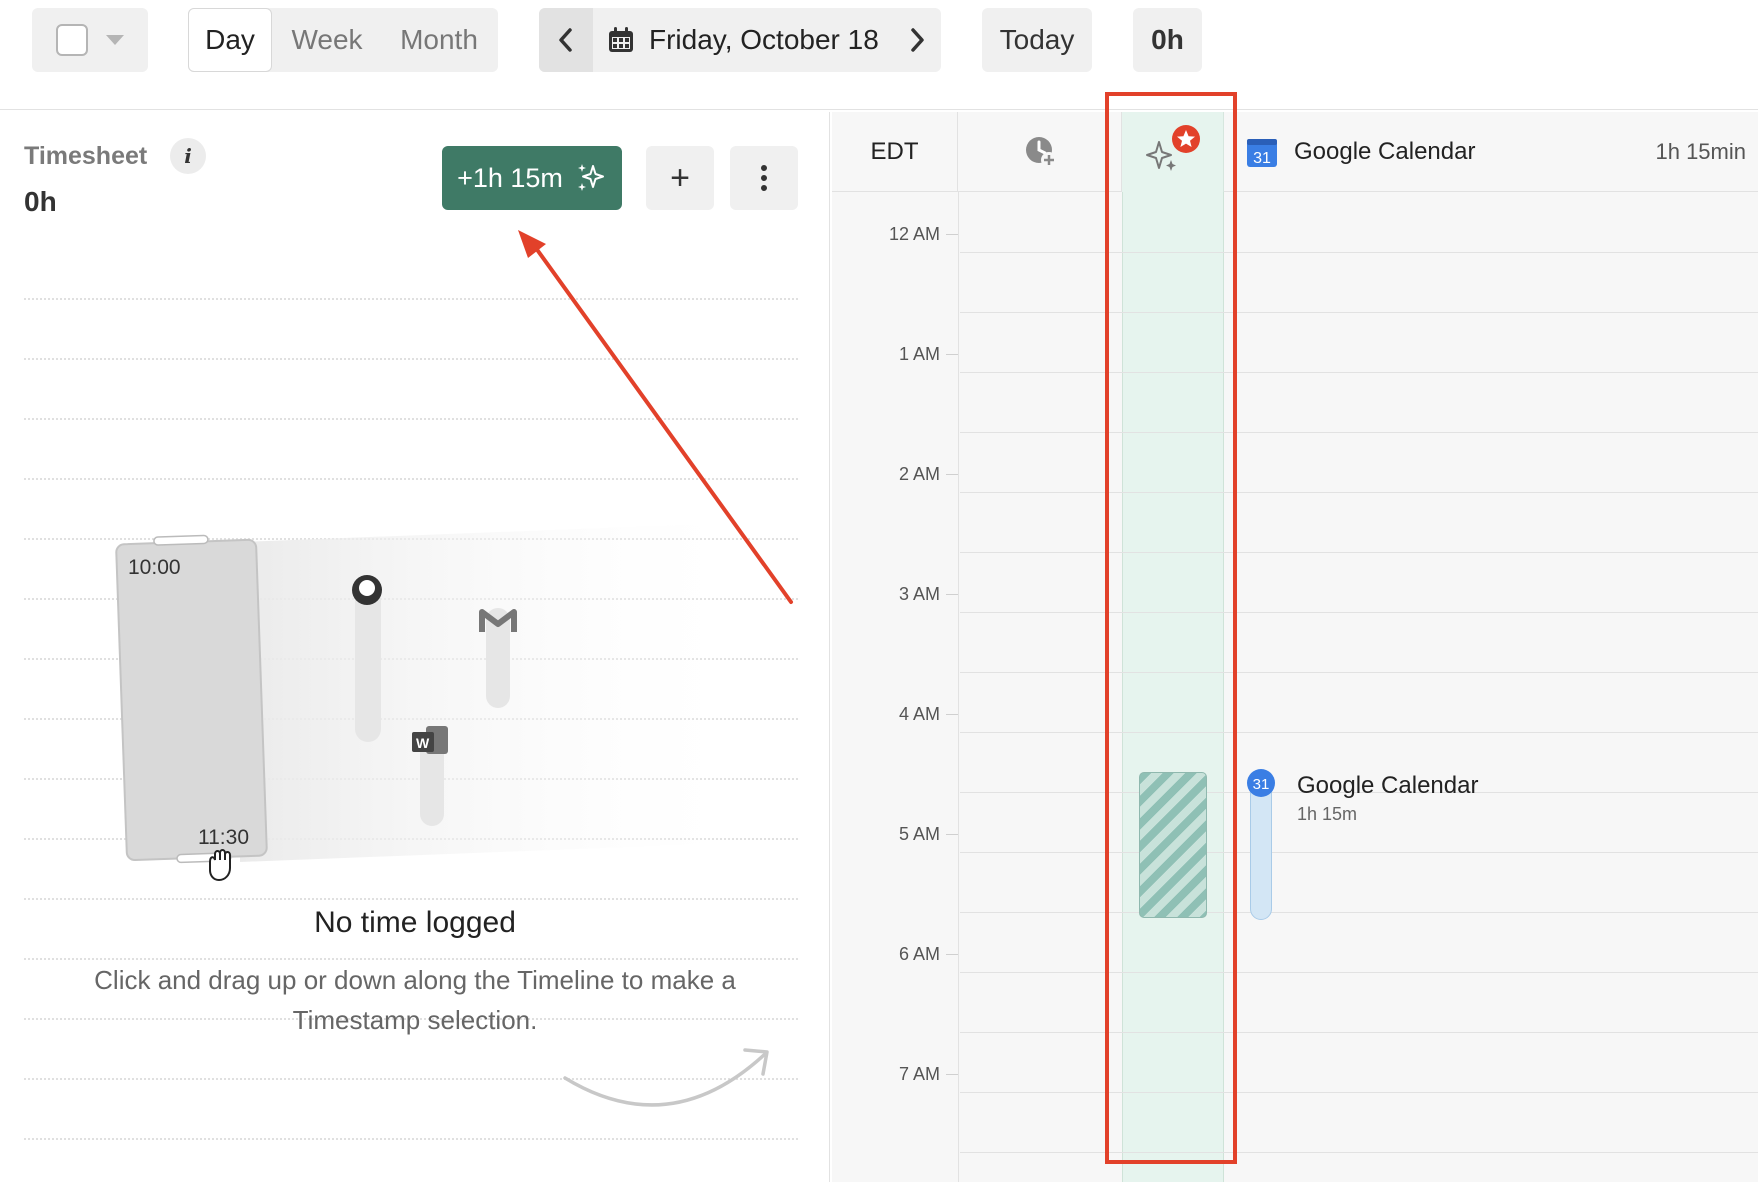 Image resolution: width=1758 pixels, height=1182 pixels. Describe the element at coordinates (919, 594) in the screenshot. I see `hour-label: 3 AM` at that location.